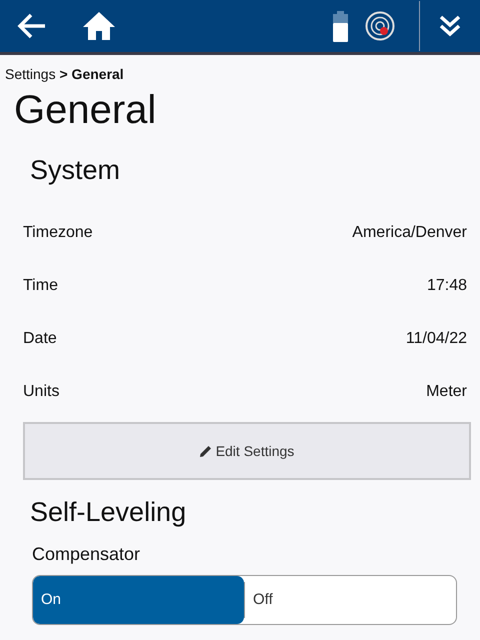 This screenshot has height=640, width=480. Describe the element at coordinates (76, 170) in the screenshot. I see `section-title: System` at that location.